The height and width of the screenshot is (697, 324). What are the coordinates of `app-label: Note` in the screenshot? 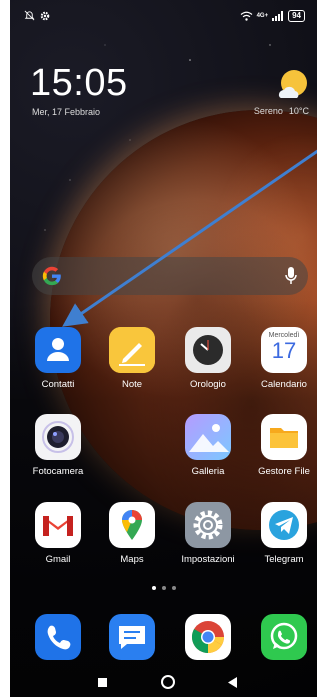 It's located at (132, 384).